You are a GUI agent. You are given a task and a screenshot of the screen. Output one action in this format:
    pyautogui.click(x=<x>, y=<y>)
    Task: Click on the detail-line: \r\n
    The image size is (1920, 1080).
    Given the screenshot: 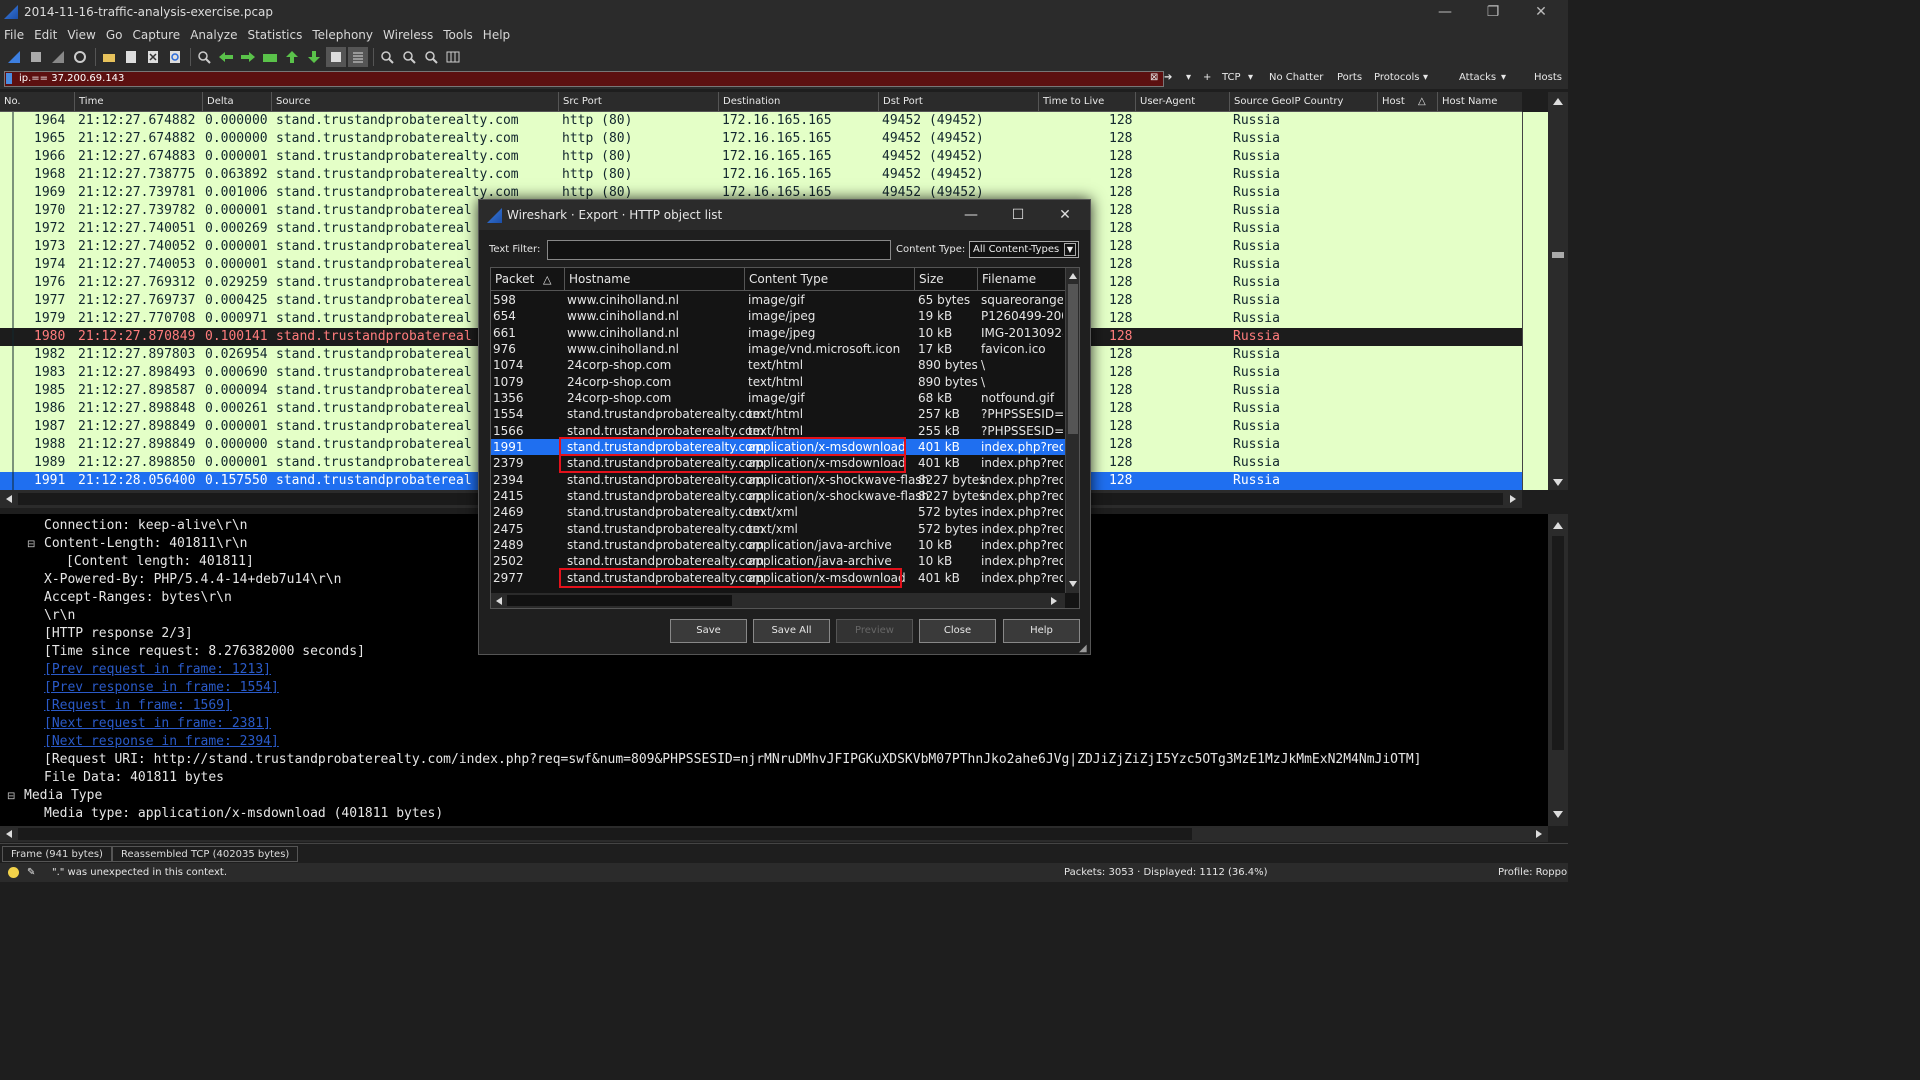 What is the action you would take?
    pyautogui.click(x=59, y=616)
    